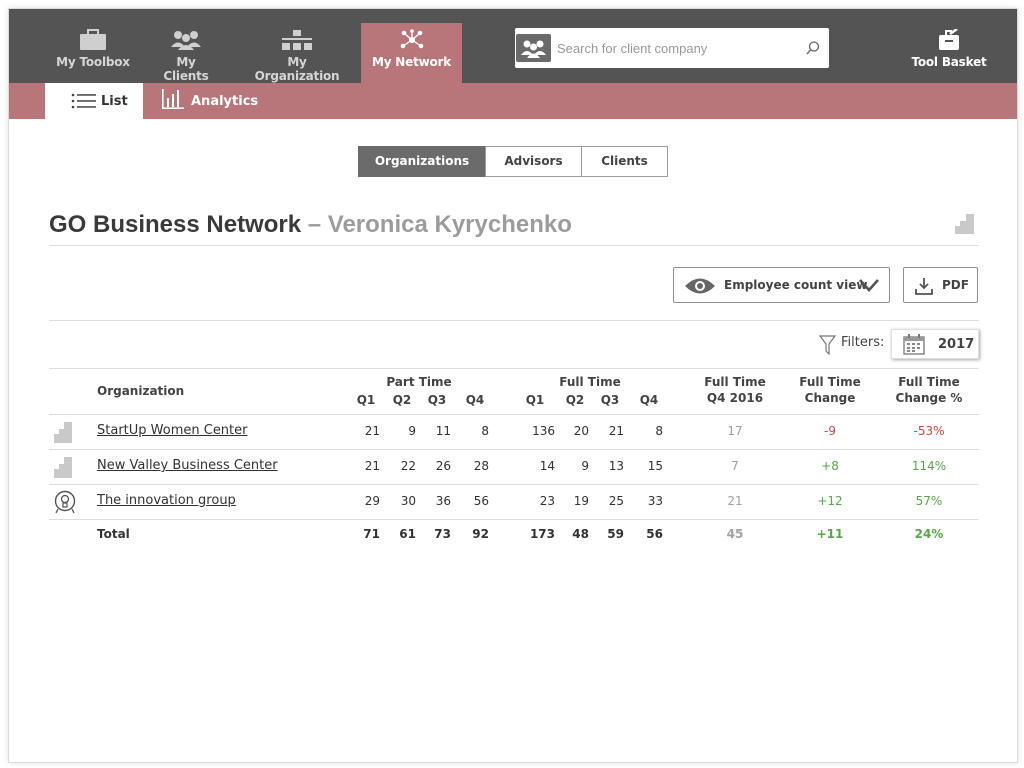  I want to click on segment-advisors: Advisors, so click(533, 161).